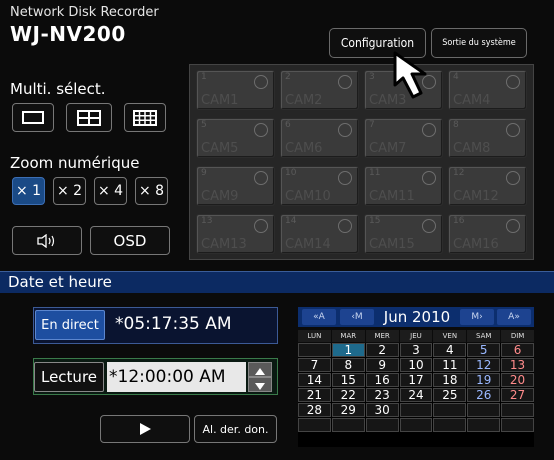  What do you see at coordinates (319, 138) in the screenshot?
I see `camera-tile: 6 CAM6` at bounding box center [319, 138].